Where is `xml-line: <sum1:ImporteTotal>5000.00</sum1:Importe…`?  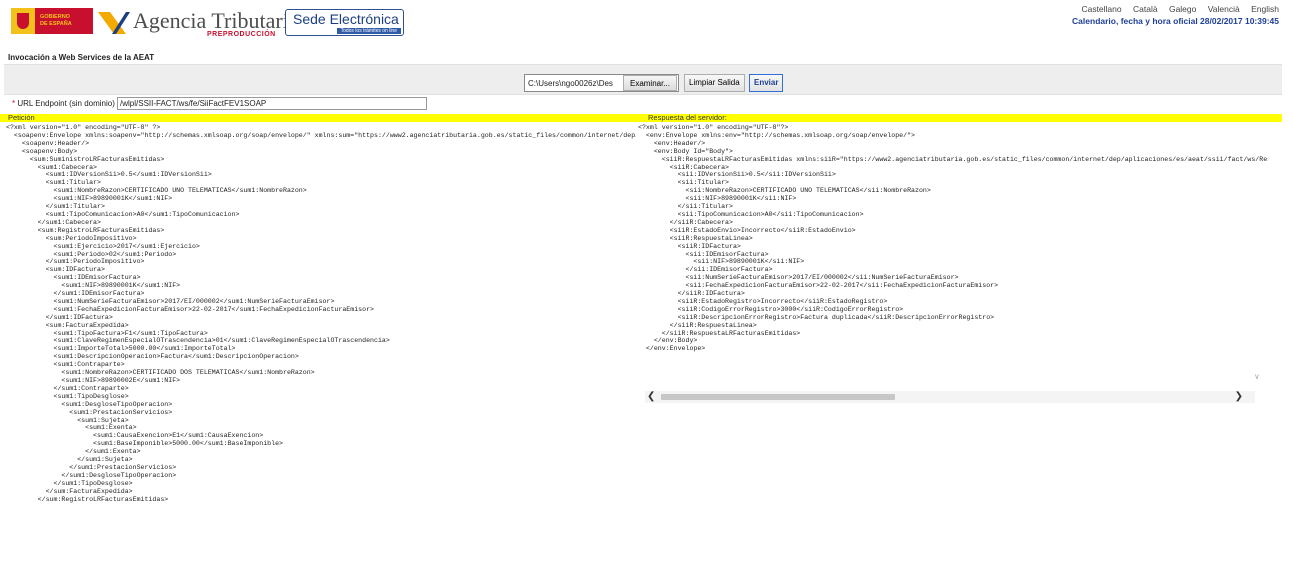
xml-line: <sum1:ImporteTotal>5000.00</sum1:Importe… is located at coordinates (121, 349).